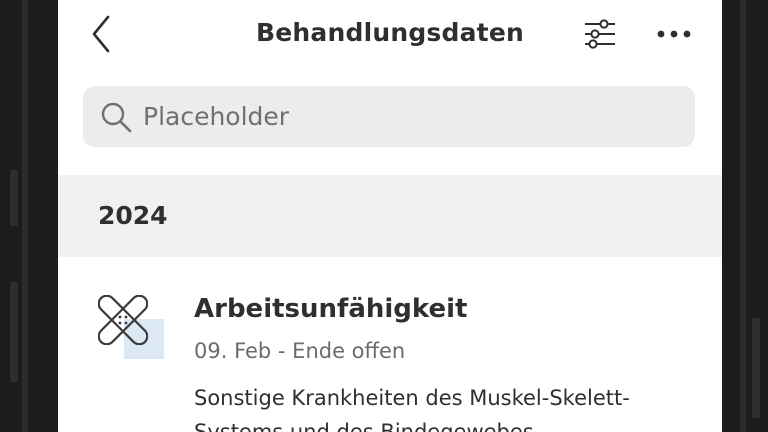 The image size is (768, 432). Describe the element at coordinates (390, 32) in the screenshot. I see `page-title: Behandlungsdaten` at that location.